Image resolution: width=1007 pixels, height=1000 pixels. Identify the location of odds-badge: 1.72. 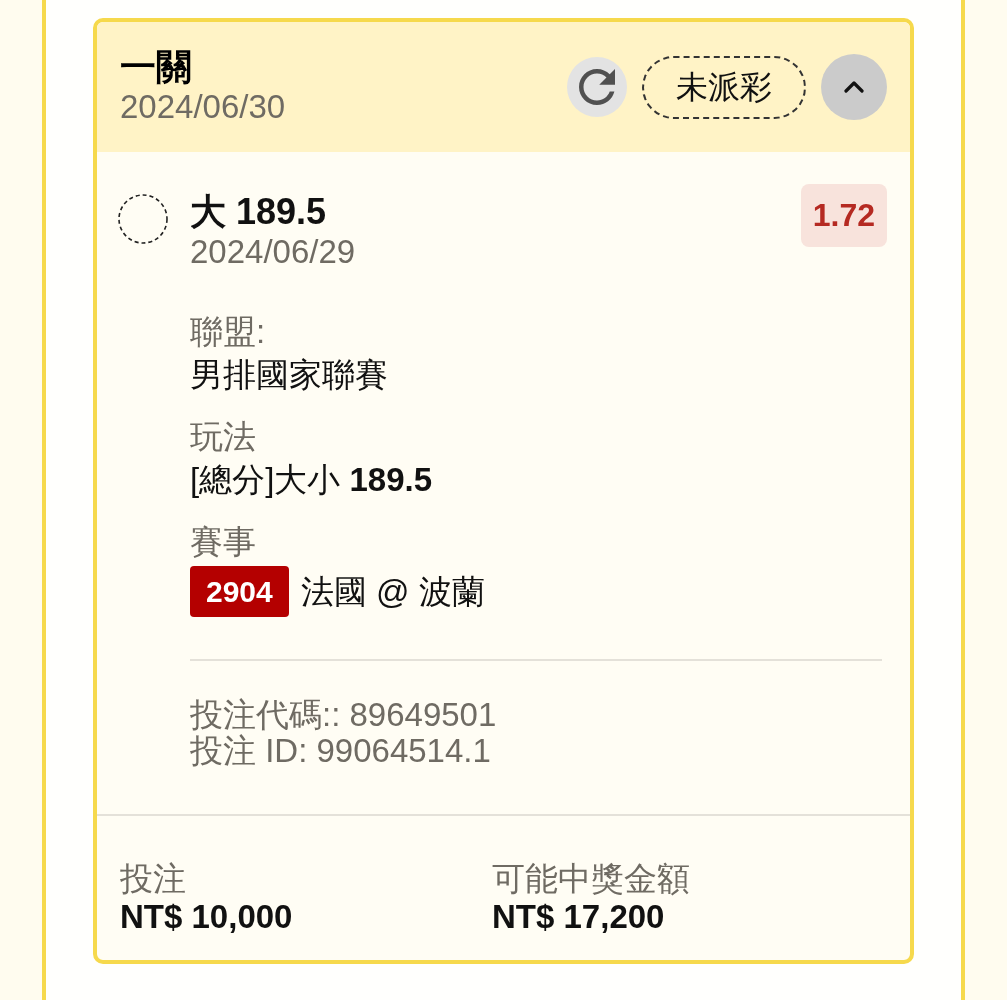
(843, 215).